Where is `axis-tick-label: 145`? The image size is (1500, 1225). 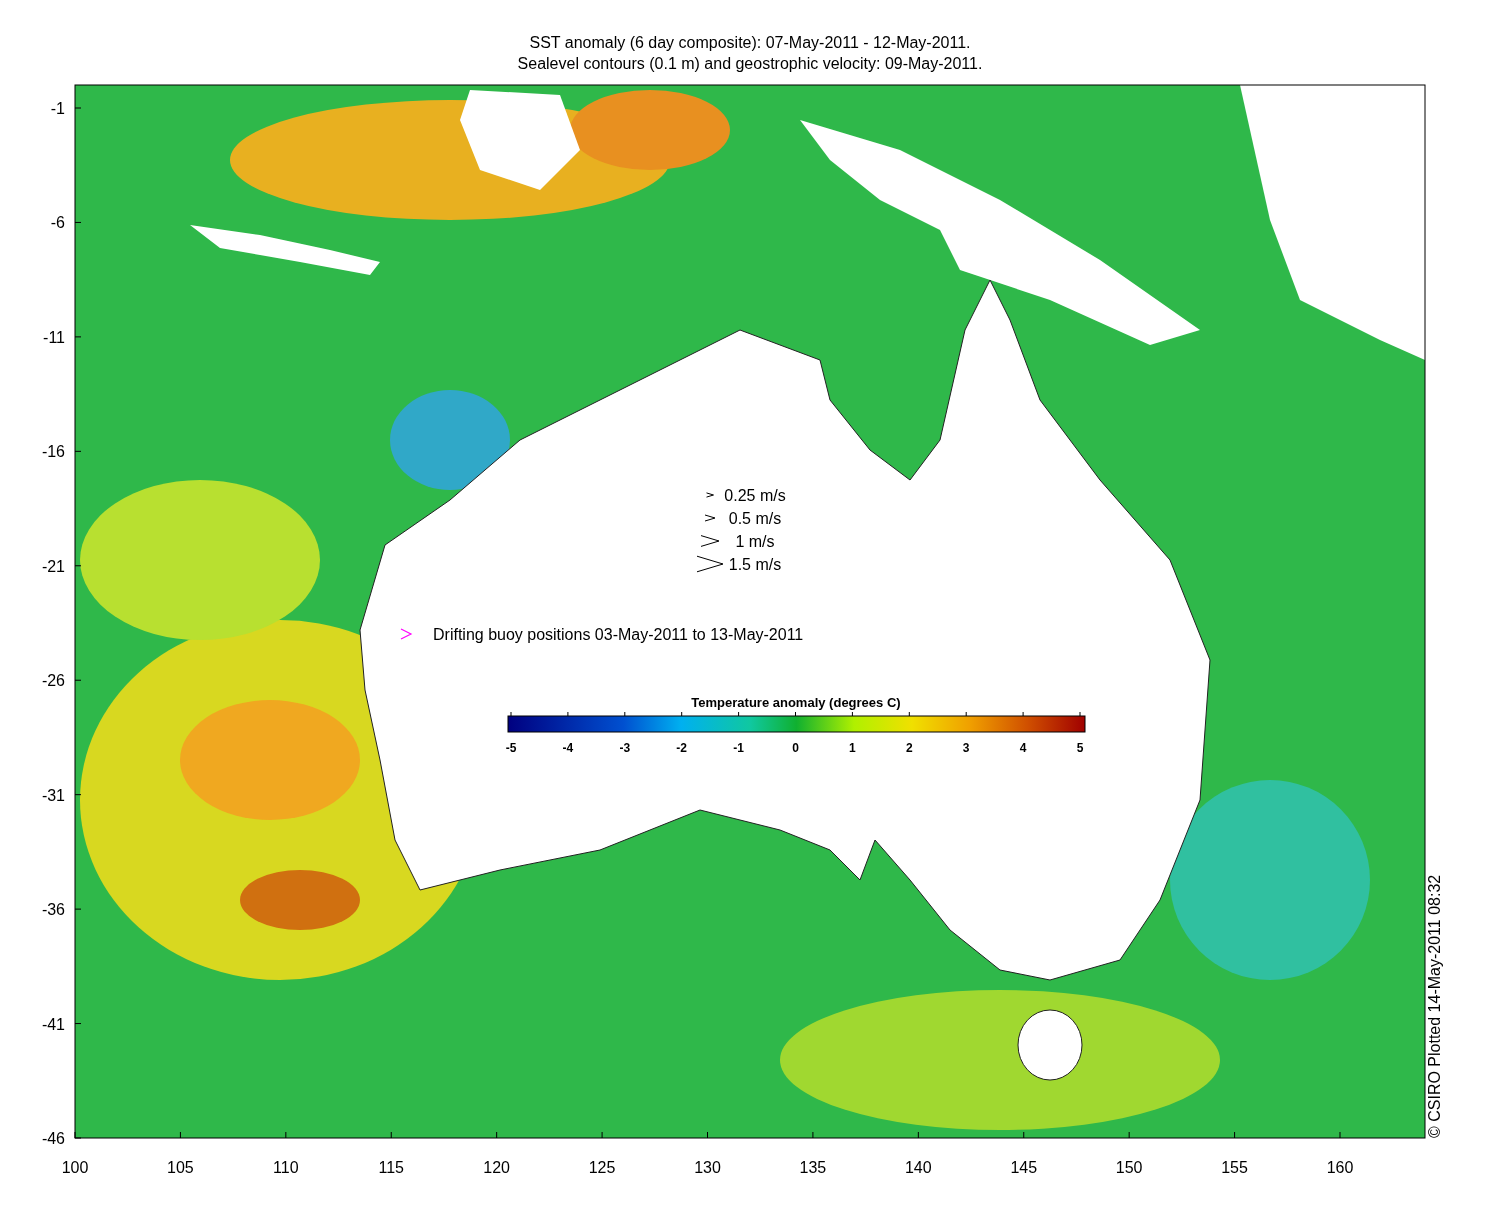 axis-tick-label: 145 is located at coordinates (1024, 1167).